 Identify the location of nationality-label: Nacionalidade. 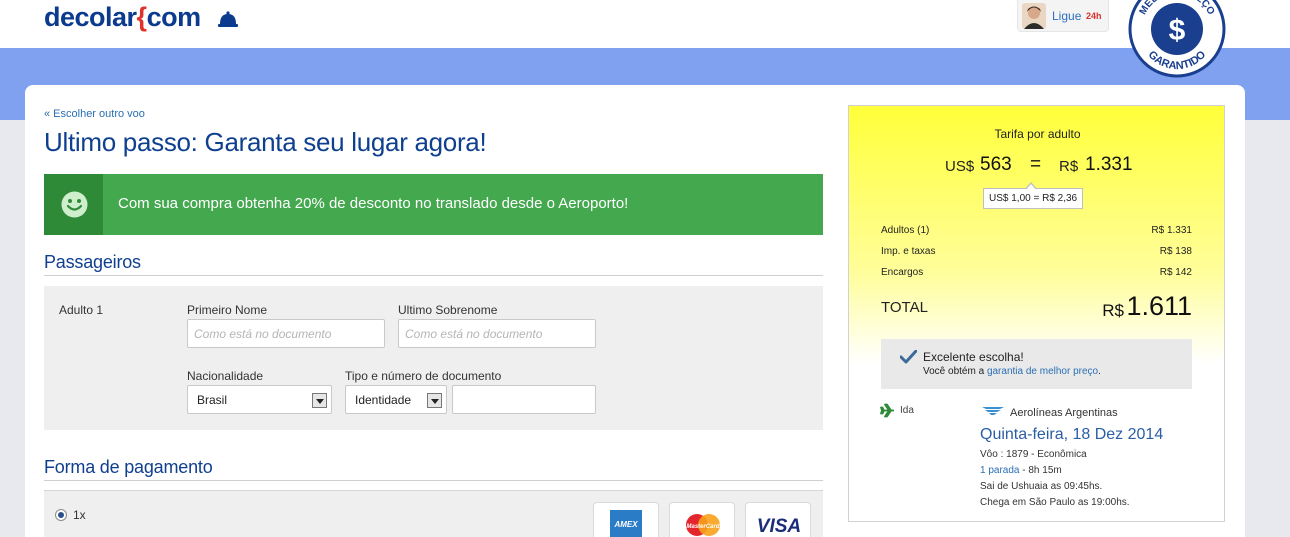
(225, 376).